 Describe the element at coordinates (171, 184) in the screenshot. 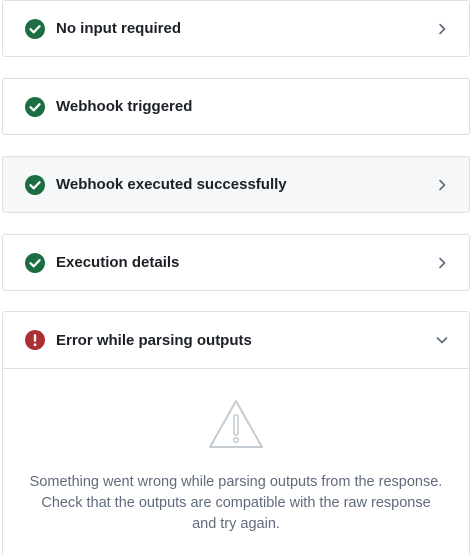

I see `step-label: Webhook executed successfully` at that location.